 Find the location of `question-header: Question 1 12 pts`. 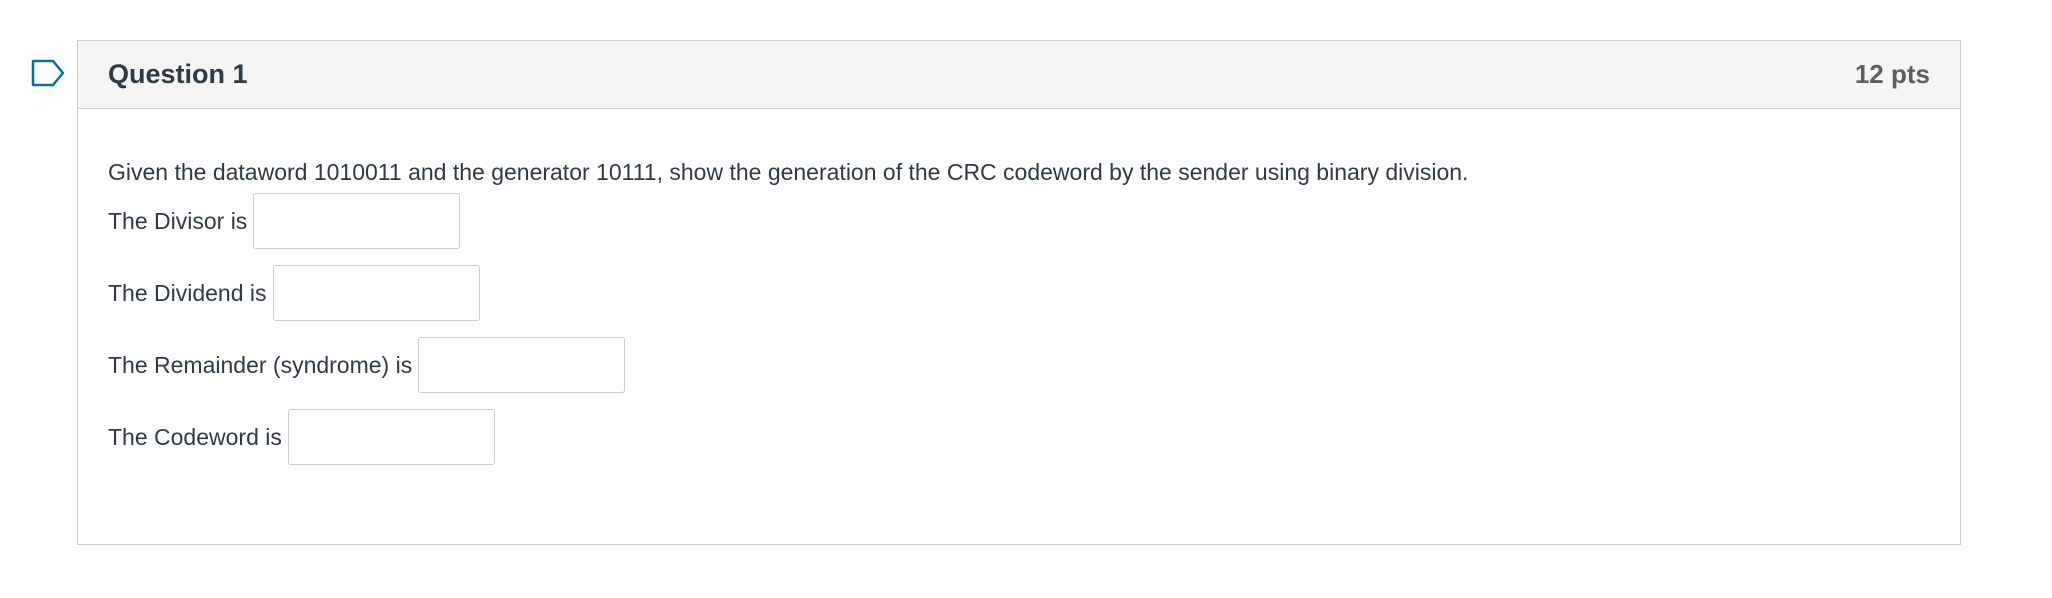

question-header: Question 1 12 pts is located at coordinates (1019, 75).